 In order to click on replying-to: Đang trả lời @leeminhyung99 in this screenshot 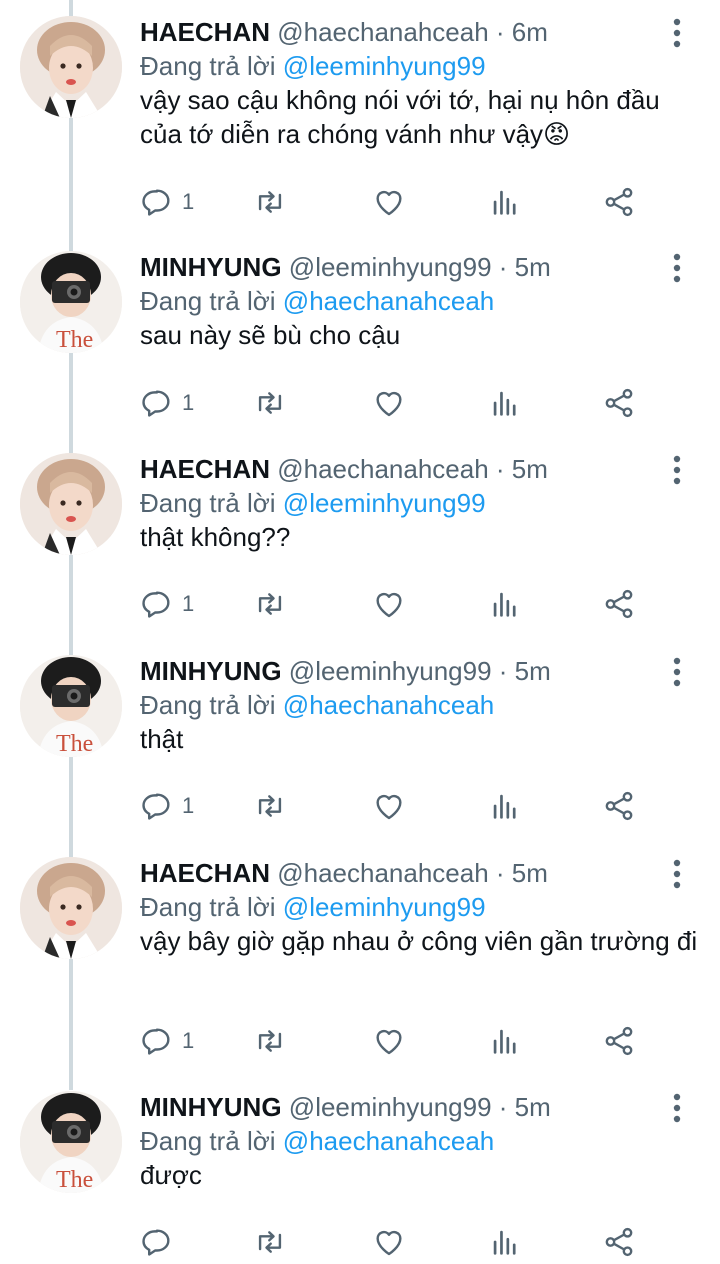, I will do `click(313, 503)`.